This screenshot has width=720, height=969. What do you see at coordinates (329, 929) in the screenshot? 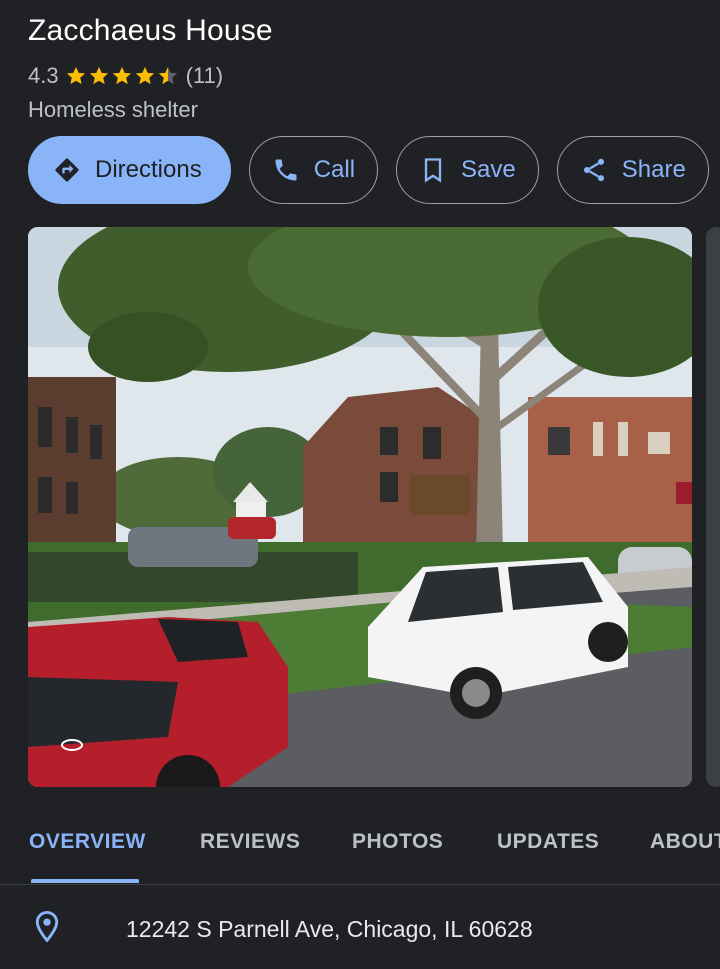
I see `address-text: 12242 S Parnell Ave, Chicago, IL 60628` at bounding box center [329, 929].